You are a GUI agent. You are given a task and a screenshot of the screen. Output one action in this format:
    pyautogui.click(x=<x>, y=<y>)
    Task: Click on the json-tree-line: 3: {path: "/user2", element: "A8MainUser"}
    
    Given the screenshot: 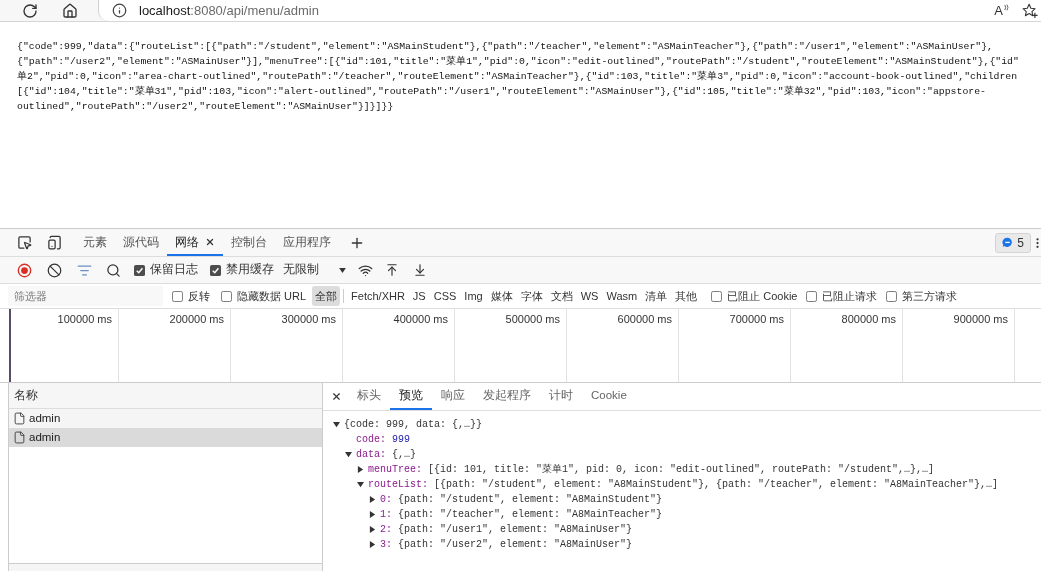 What is the action you would take?
    pyautogui.click(x=506, y=545)
    